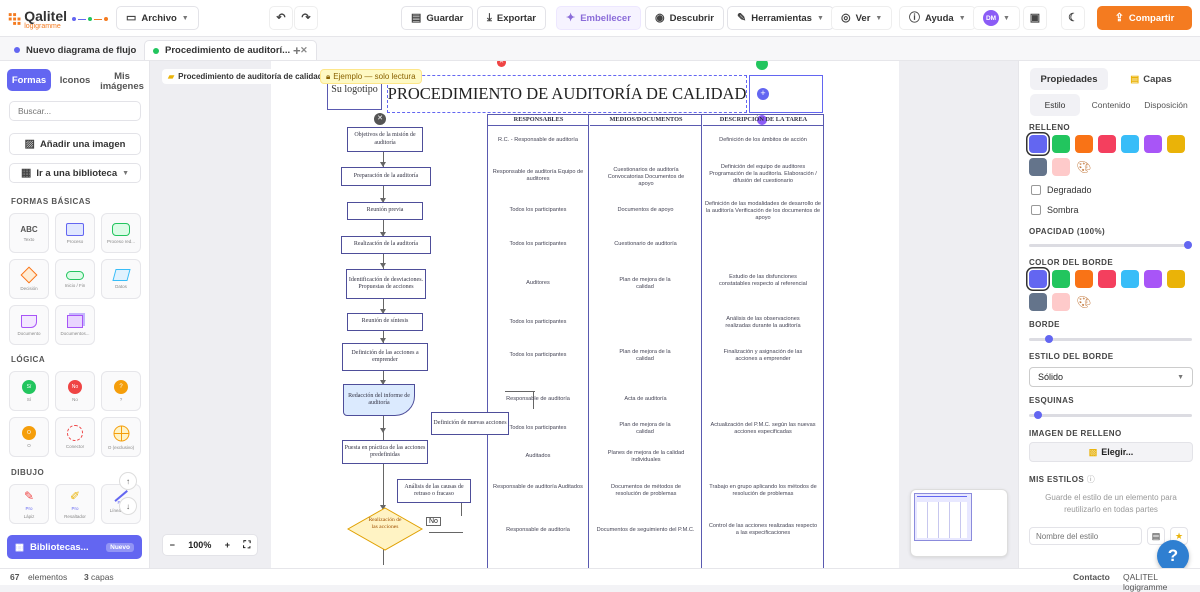  I want to click on step-definicion: Definición de las acciones a emprender, so click(385, 357).